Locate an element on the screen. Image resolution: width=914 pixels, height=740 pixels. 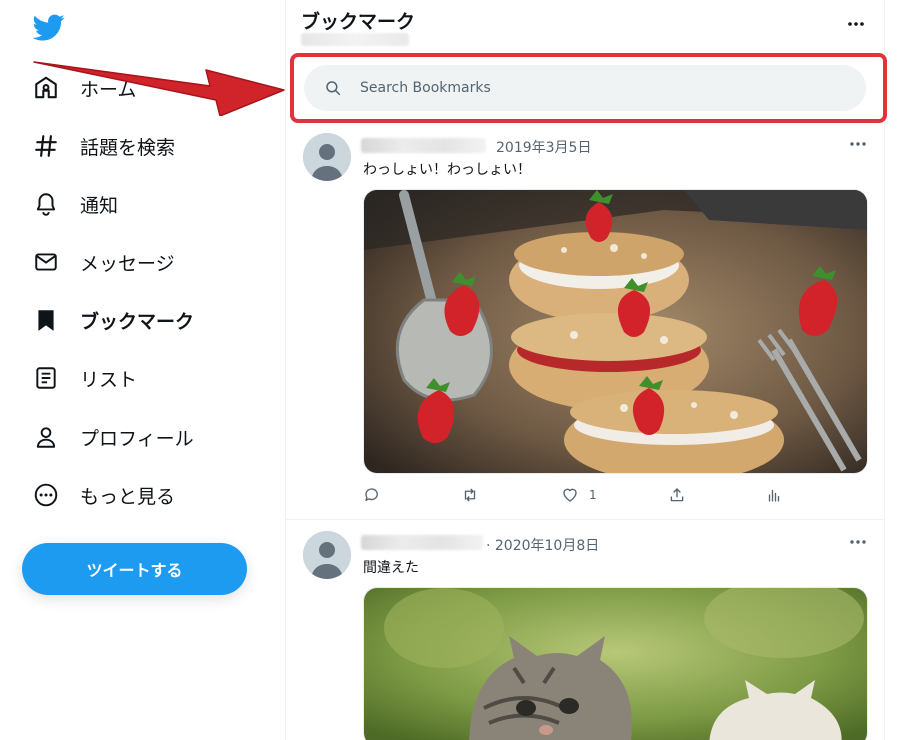
home-icon is located at coordinates (46, 88).